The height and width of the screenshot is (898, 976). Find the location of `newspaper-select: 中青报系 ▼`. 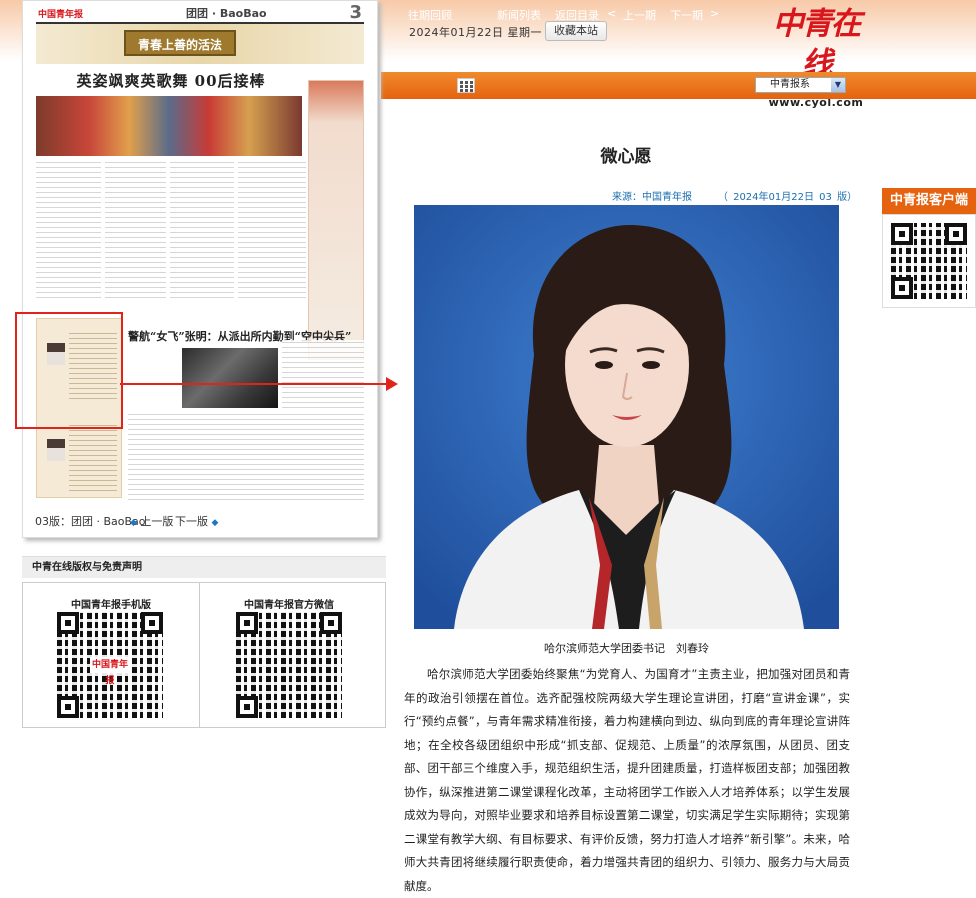

newspaper-select: 中青报系 ▼ is located at coordinates (800, 85).